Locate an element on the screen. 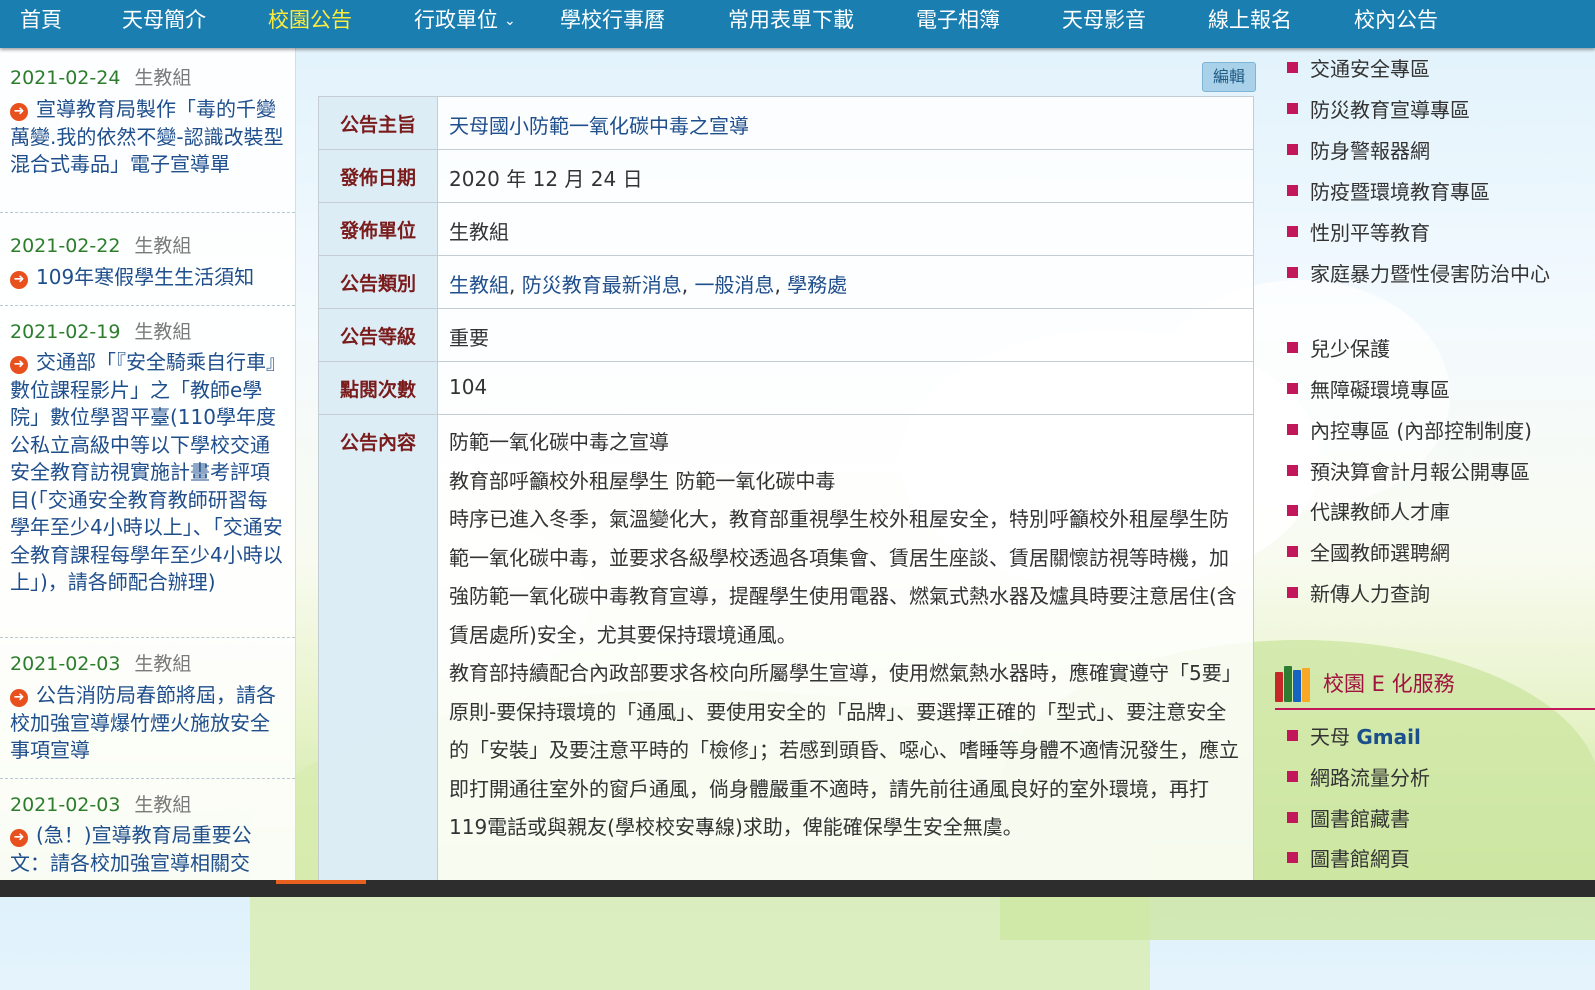  row-views: 點閱次數 104 is located at coordinates (786, 388).